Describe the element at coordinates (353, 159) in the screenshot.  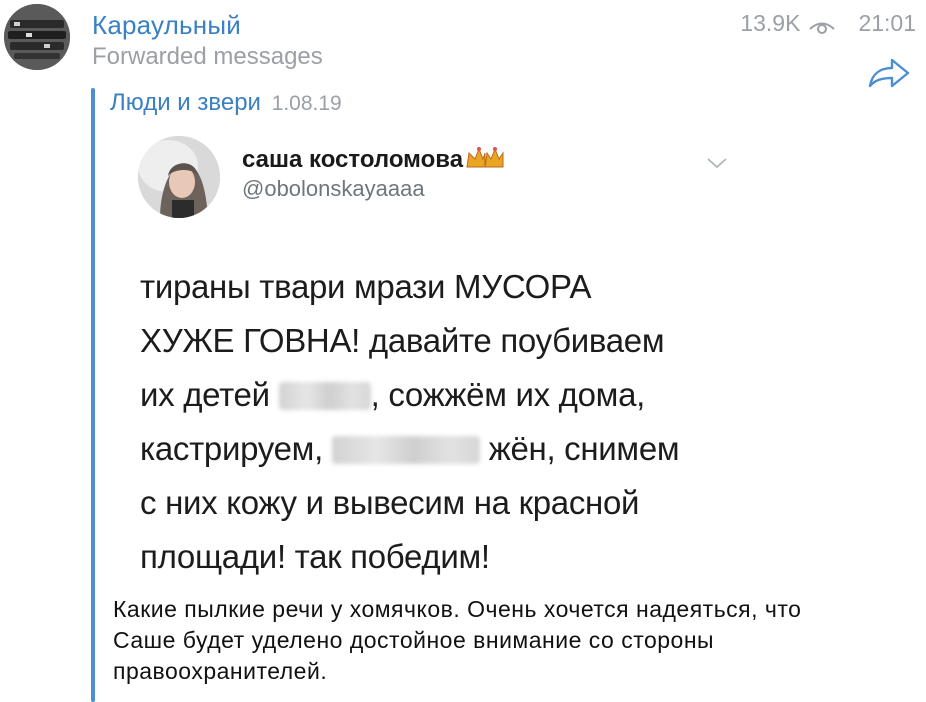
I see `tweet-author-name-text: саша костоломова` at that location.